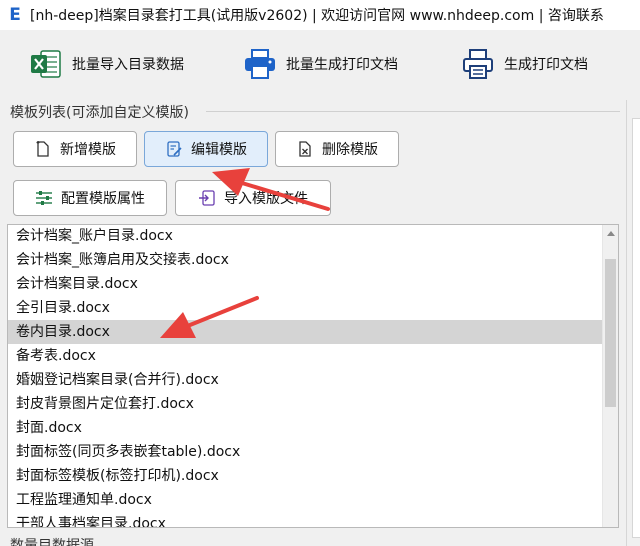  I want to click on template-list-item: 干部人事档案目录.docx, so click(306, 519).